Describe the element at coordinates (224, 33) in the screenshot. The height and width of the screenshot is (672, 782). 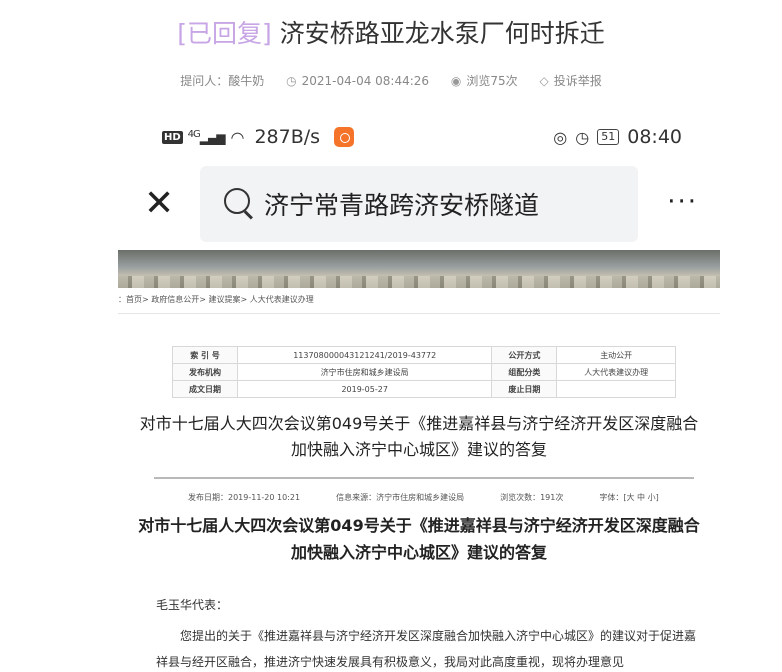
I see `status-tag: [已回复]` at that location.